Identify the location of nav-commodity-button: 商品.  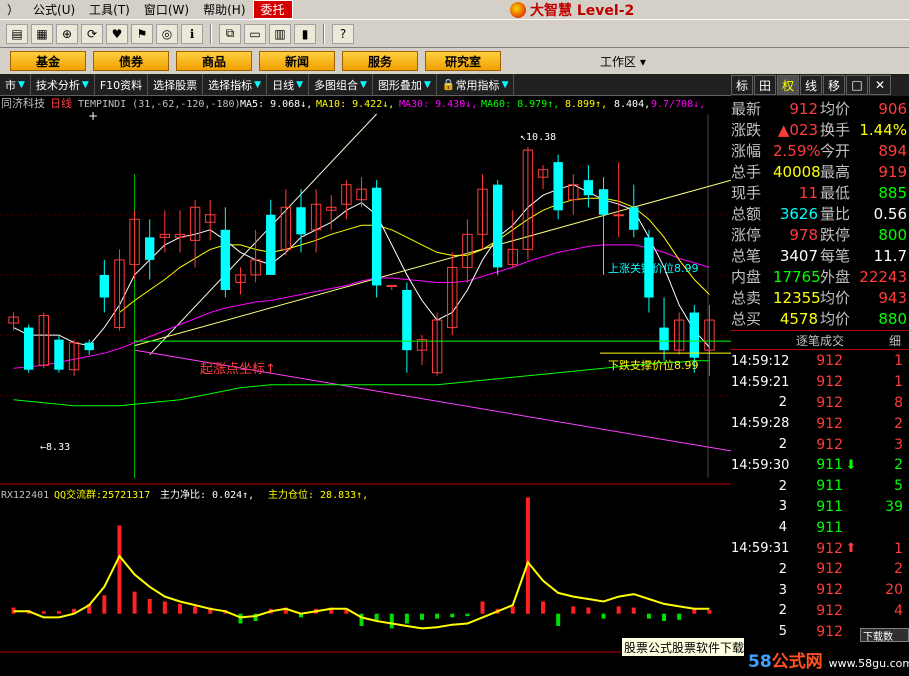
(214, 61).